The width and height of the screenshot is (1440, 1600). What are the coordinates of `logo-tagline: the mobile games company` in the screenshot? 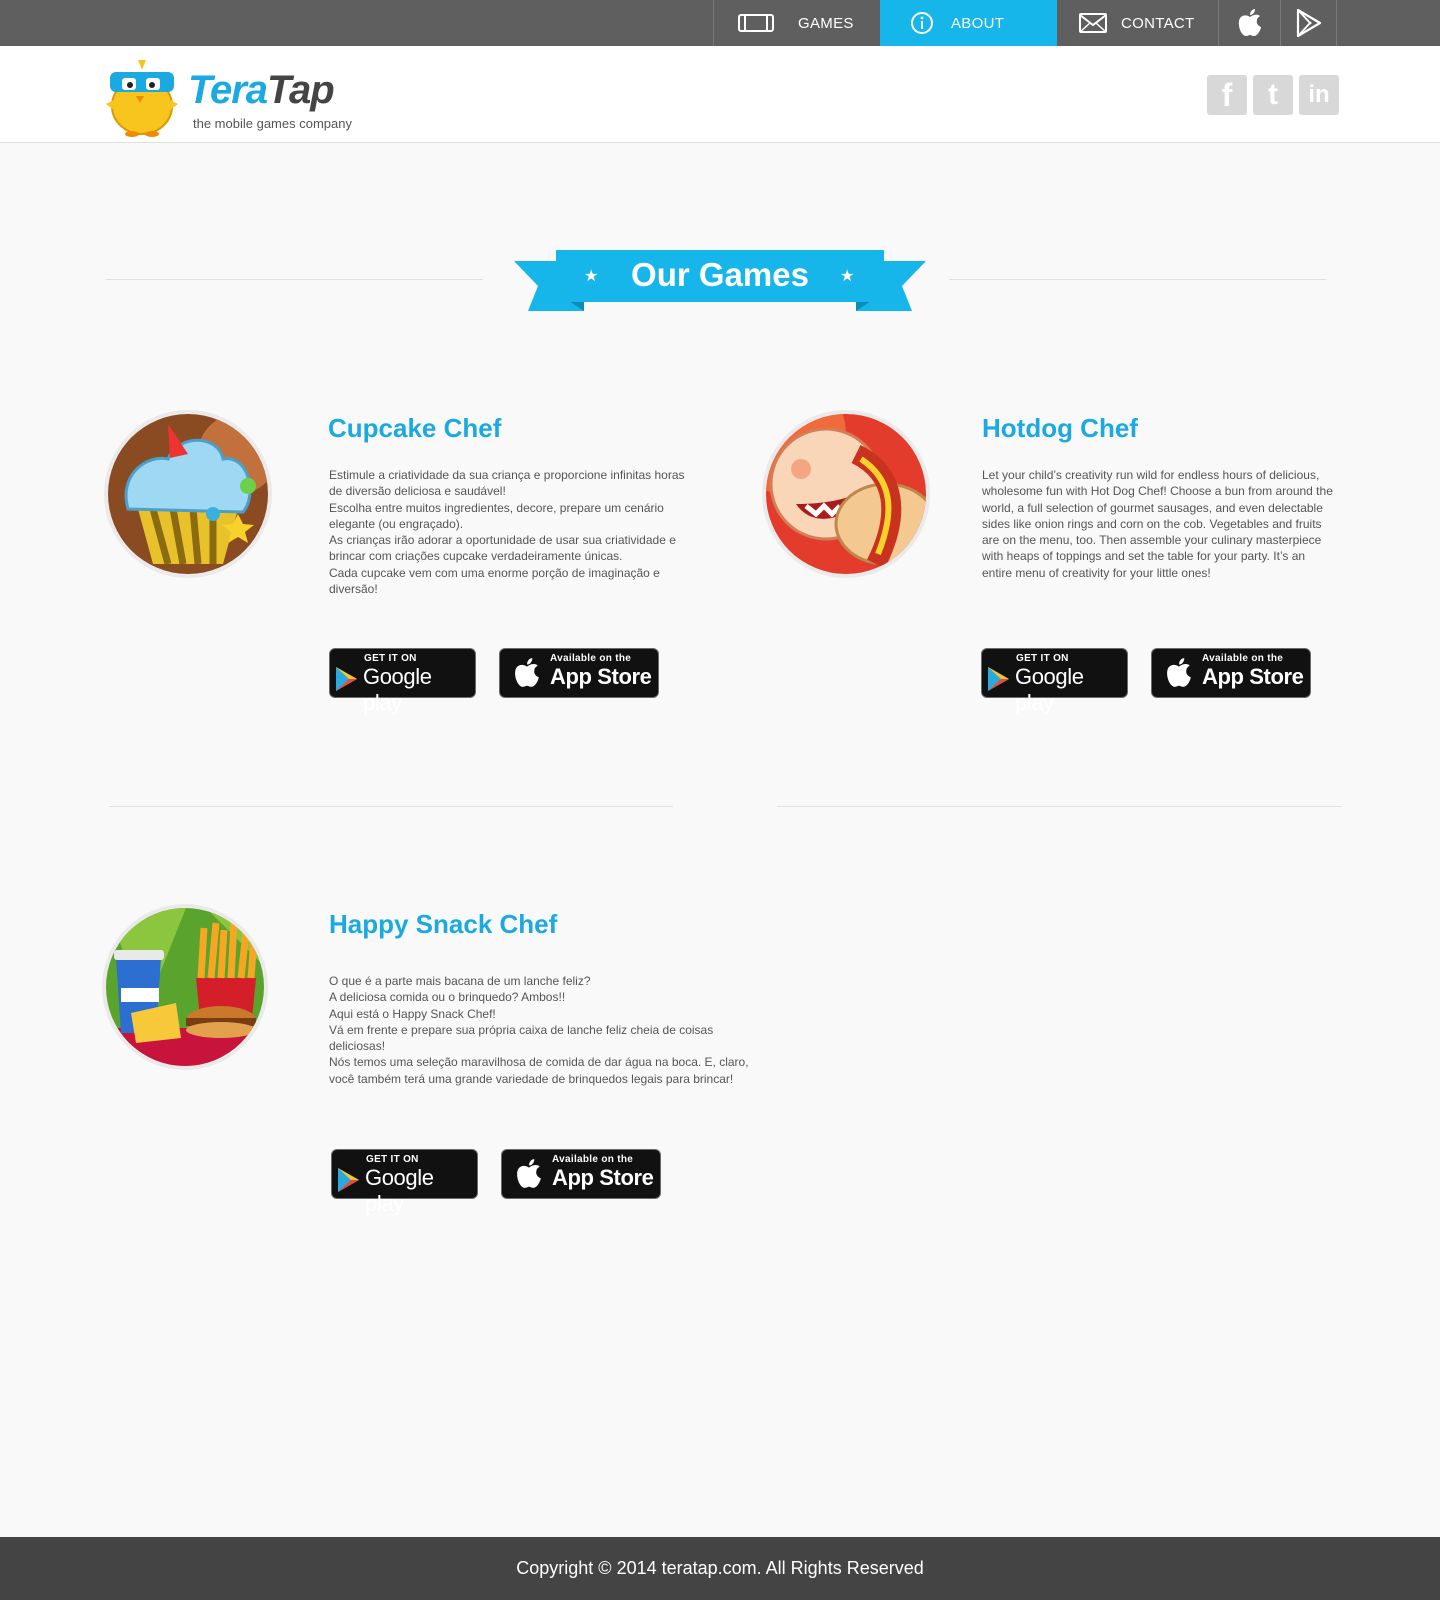 It's located at (272, 123).